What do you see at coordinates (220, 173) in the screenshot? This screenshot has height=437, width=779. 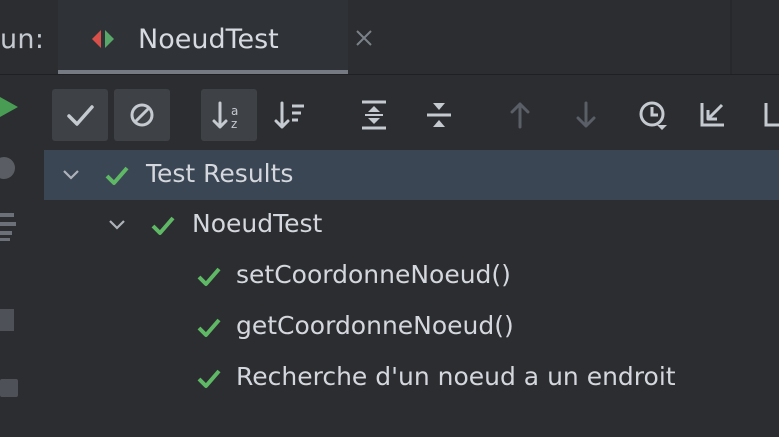 I see `tree-label-test-results: Test Results` at bounding box center [220, 173].